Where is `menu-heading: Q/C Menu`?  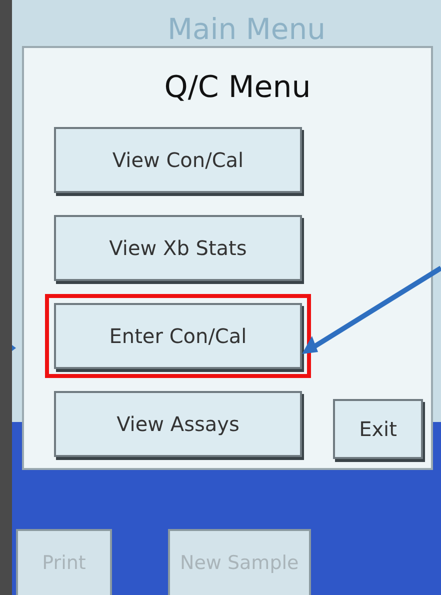 menu-heading: Q/C Menu is located at coordinates (237, 87).